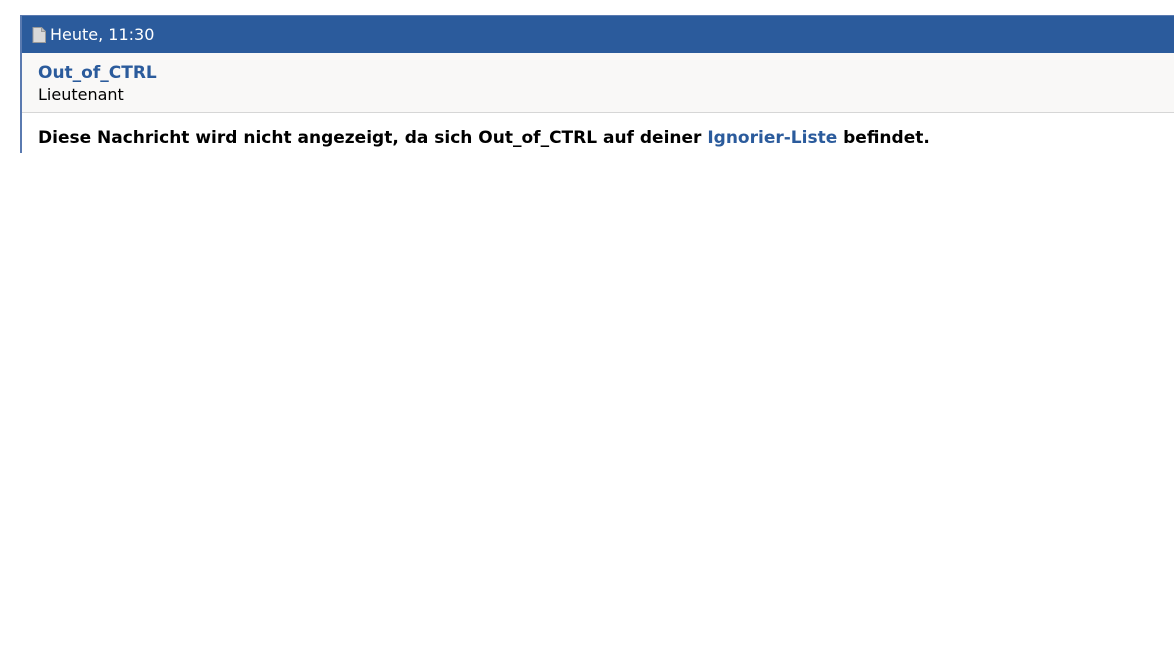 This screenshot has width=1174, height=648. Describe the element at coordinates (102, 34) in the screenshot. I see `post-timestamp: Heute, 11:30` at that location.